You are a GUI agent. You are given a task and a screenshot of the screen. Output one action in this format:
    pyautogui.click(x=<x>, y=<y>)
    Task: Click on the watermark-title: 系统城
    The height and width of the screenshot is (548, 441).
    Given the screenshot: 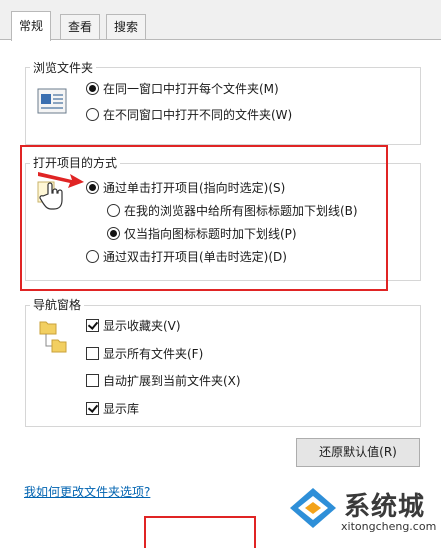 What is the action you would take?
    pyautogui.click(x=385, y=507)
    